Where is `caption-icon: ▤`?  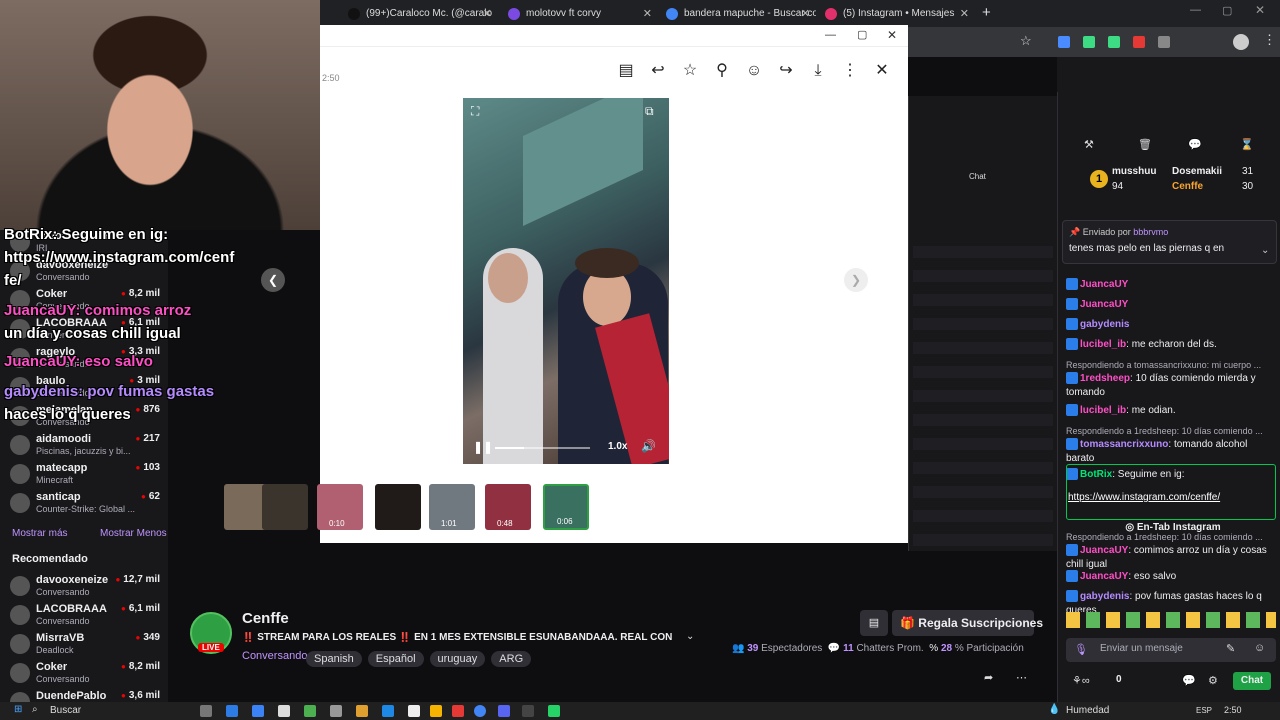
caption-icon: ▤ is located at coordinates (626, 71).